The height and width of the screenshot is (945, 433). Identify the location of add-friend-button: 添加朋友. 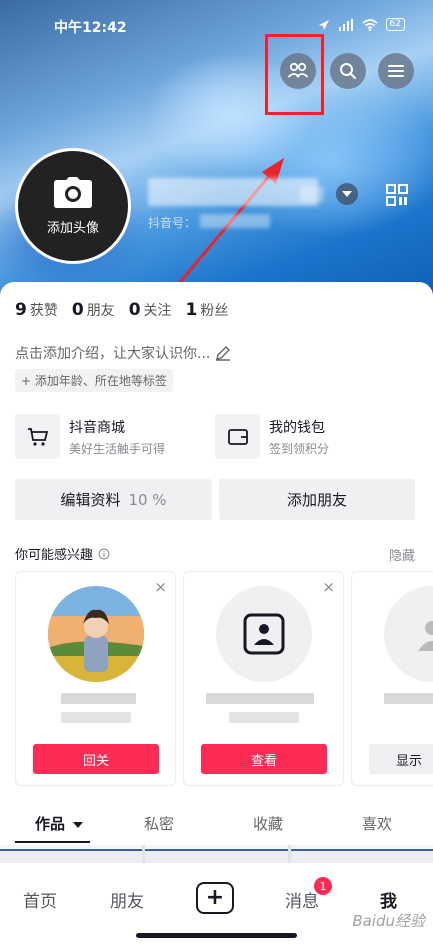
(317, 499).